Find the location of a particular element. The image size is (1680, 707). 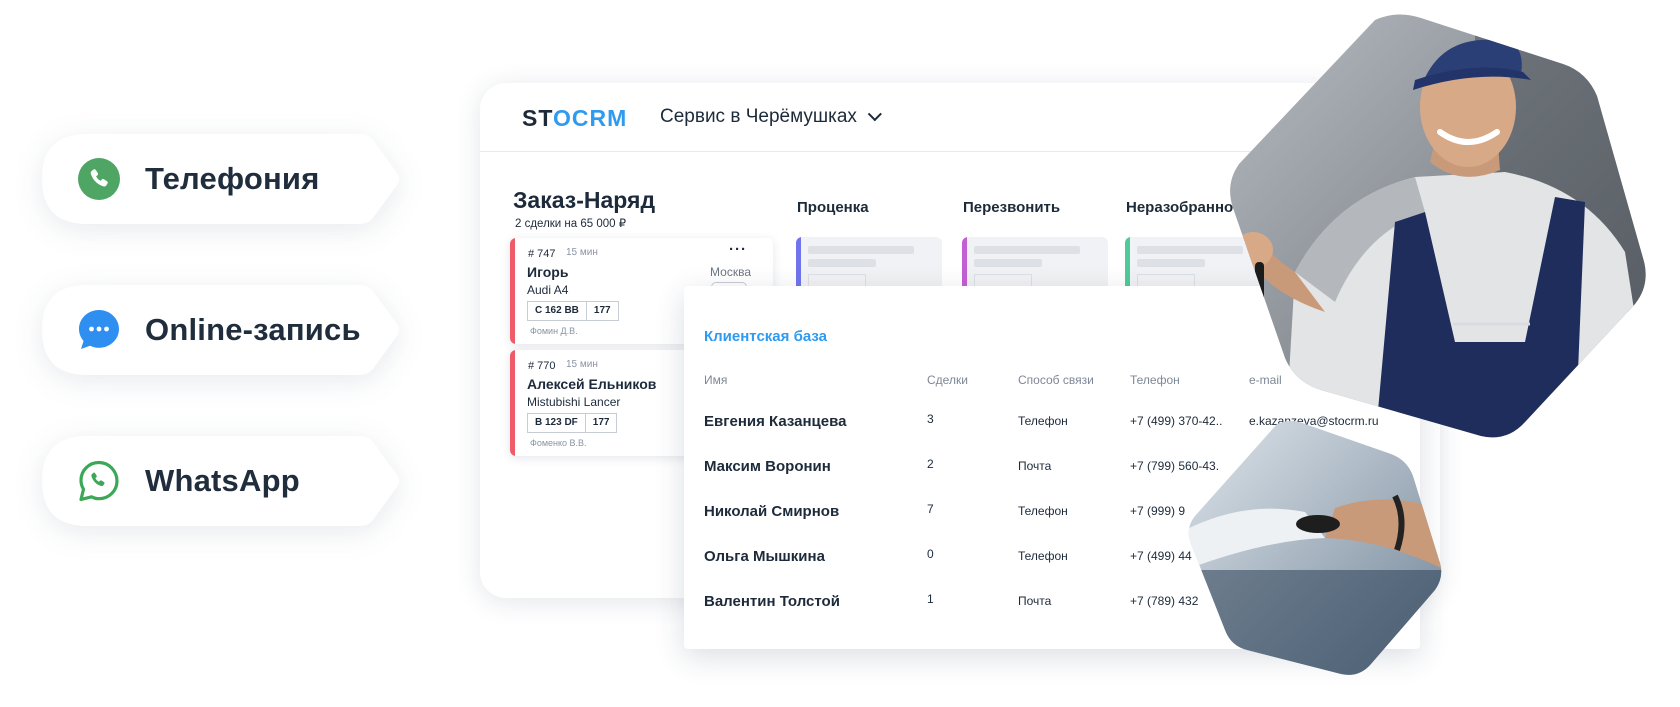

client-name: Алексей Ельников is located at coordinates (592, 384).